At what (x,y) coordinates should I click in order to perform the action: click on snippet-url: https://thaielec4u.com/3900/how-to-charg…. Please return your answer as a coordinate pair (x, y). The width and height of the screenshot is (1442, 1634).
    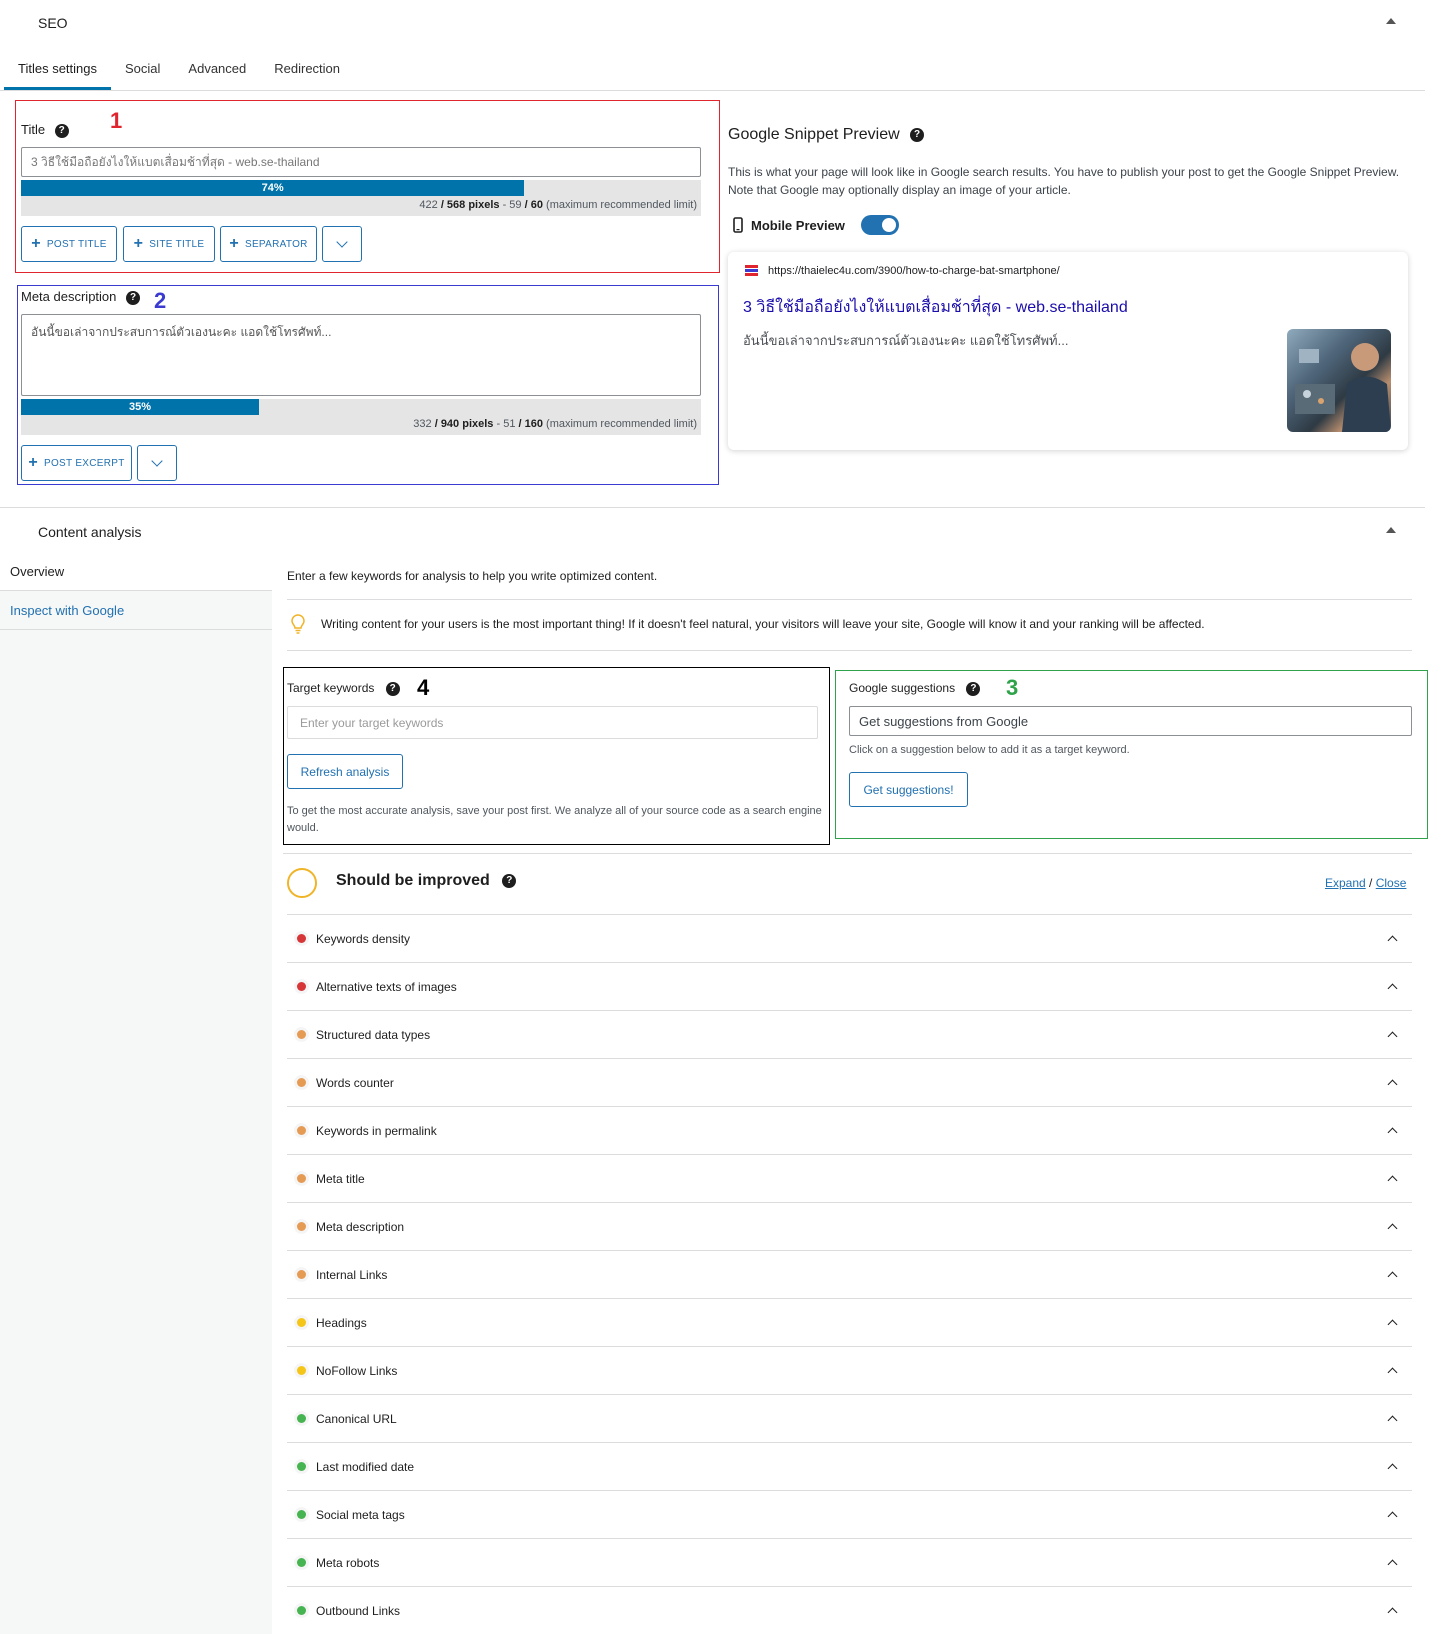
    Looking at the image, I should click on (914, 271).